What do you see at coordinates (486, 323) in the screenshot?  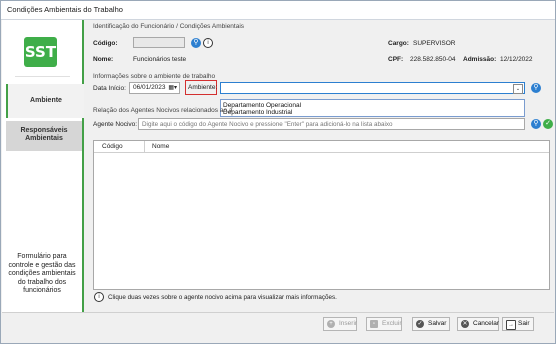 I see `cancel-label: Cancelar` at bounding box center [486, 323].